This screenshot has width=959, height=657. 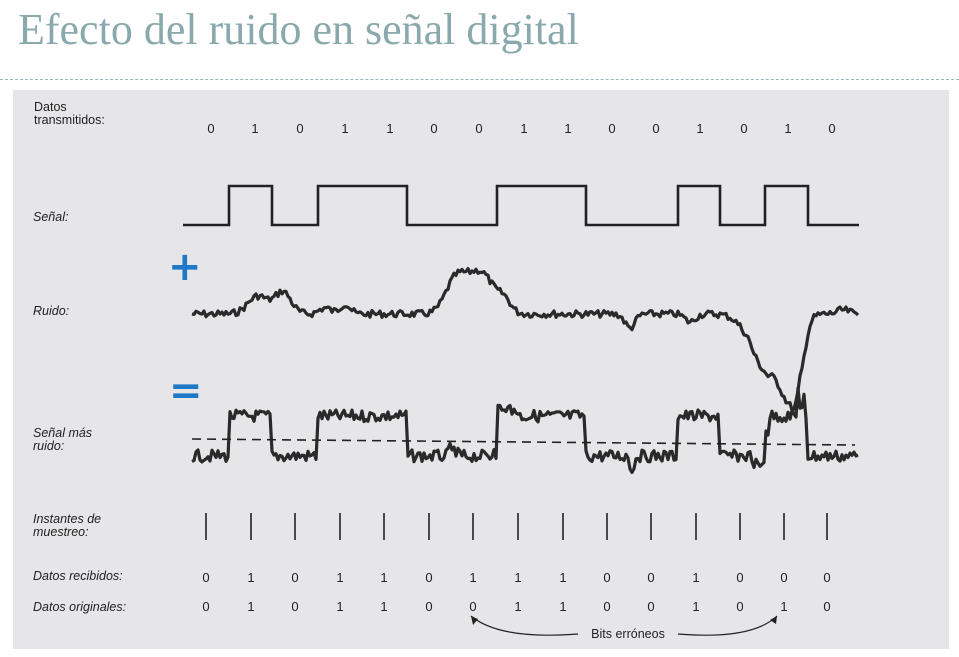 What do you see at coordinates (523, 442) in the screenshot?
I see `decision-threshold-line` at bounding box center [523, 442].